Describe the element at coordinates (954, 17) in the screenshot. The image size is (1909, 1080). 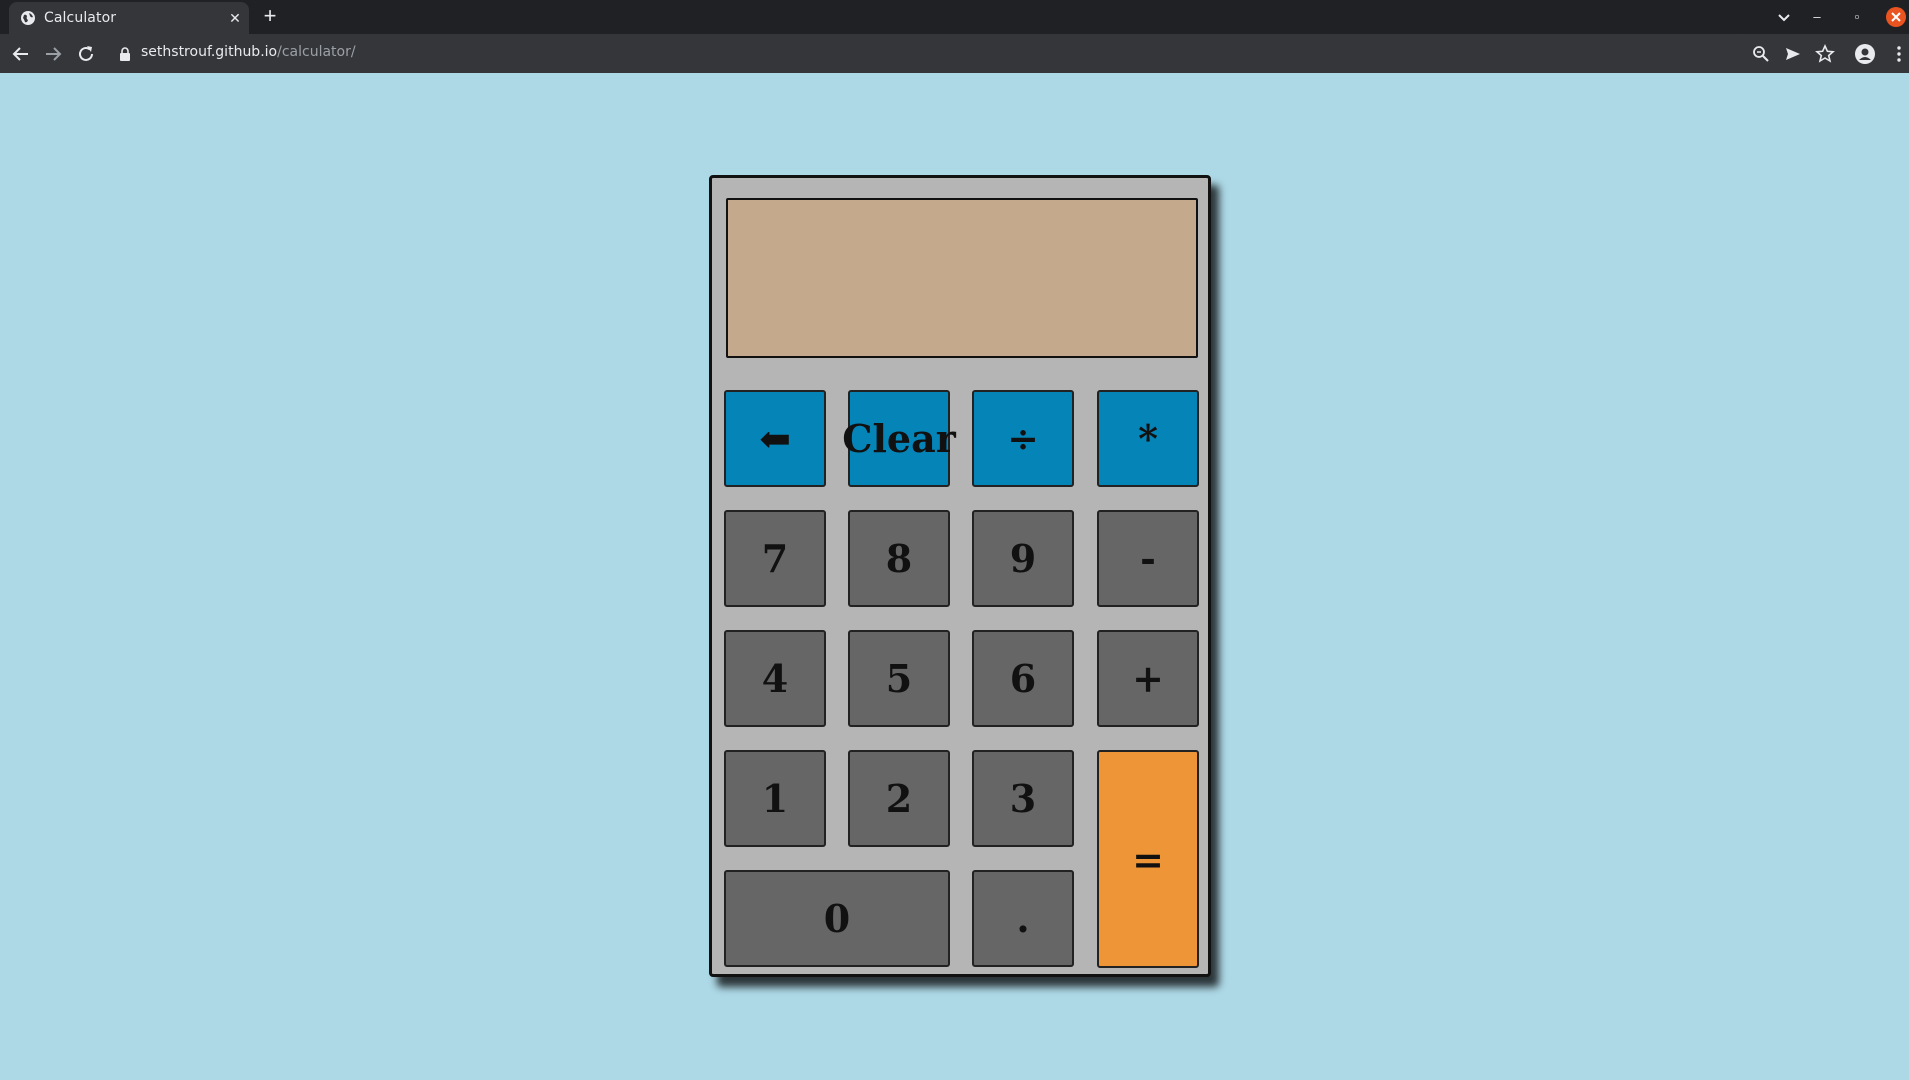
I see `browser-tab-bar: Calculator ✕ + – ▫` at that location.